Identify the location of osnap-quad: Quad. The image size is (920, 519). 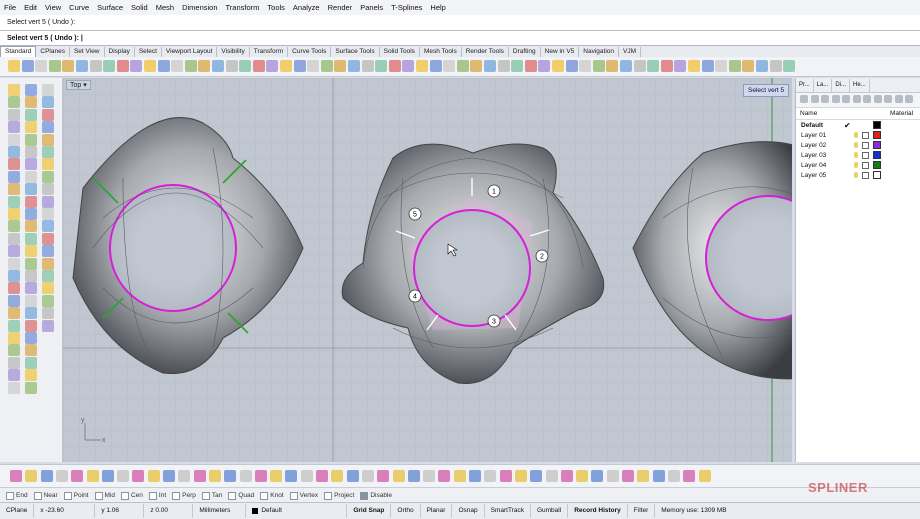
(241, 495).